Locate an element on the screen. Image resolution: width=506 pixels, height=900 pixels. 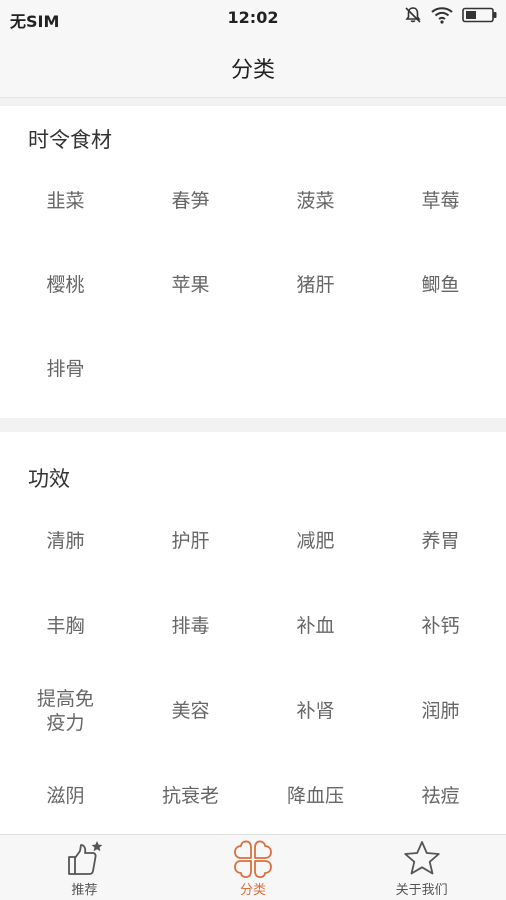
clover-grid-icon is located at coordinates (253, 859).